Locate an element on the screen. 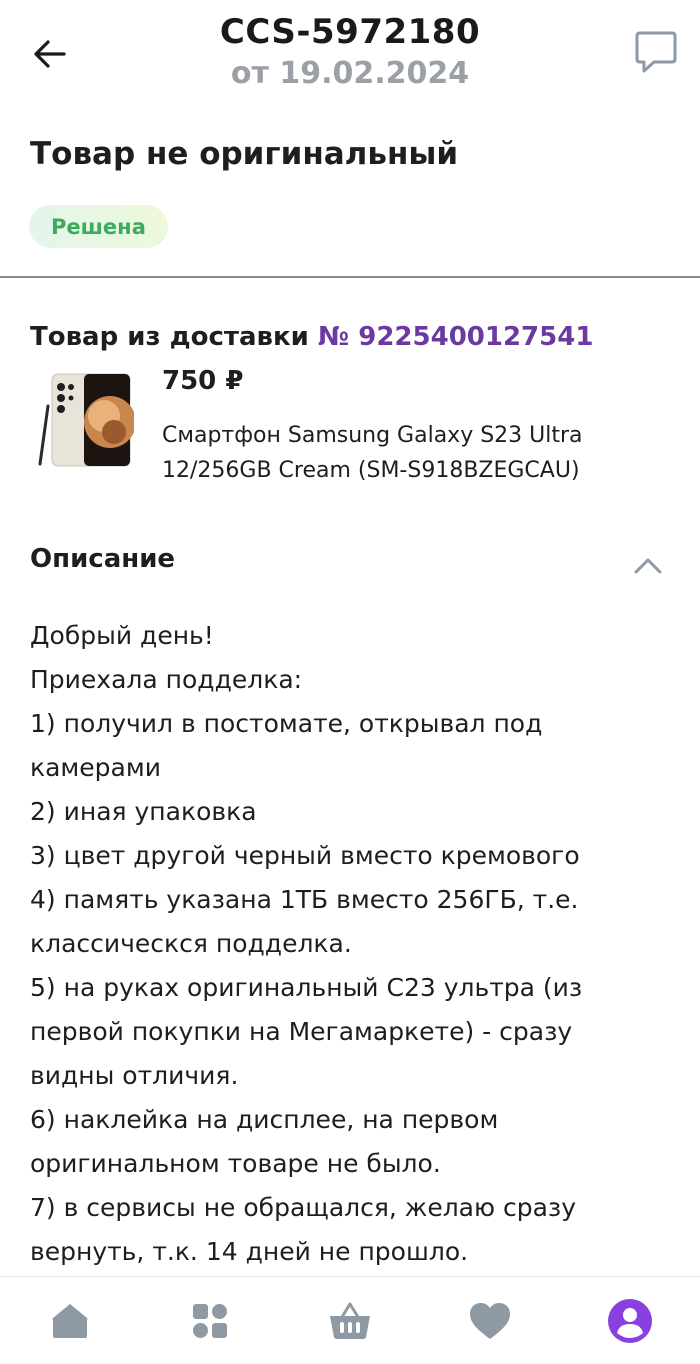  catalog-icon is located at coordinates (210, 1321).